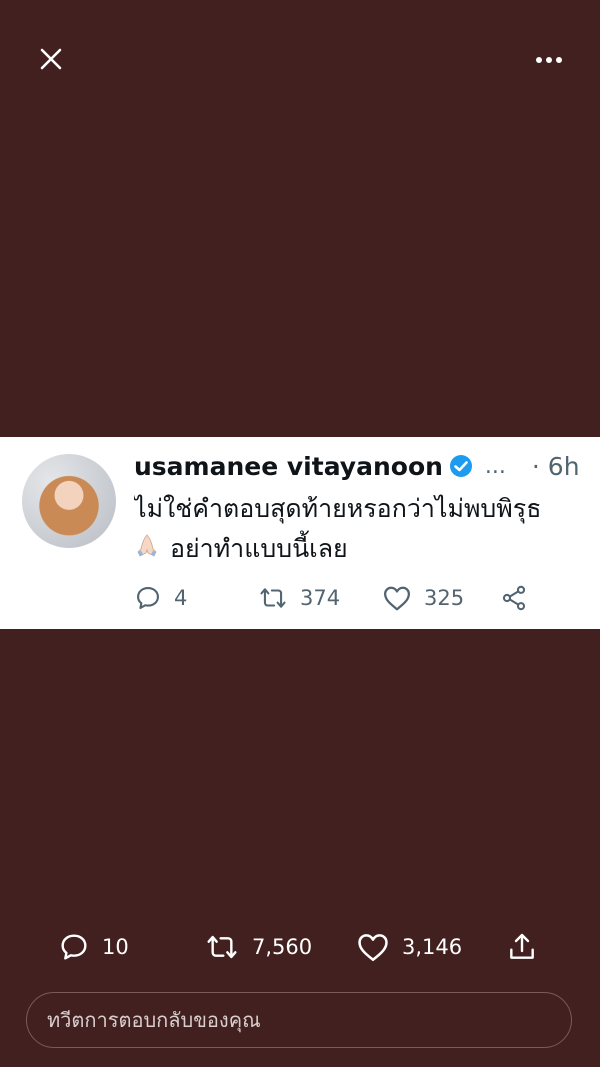 The image size is (600, 1067). I want to click on avatar, so click(69, 501).